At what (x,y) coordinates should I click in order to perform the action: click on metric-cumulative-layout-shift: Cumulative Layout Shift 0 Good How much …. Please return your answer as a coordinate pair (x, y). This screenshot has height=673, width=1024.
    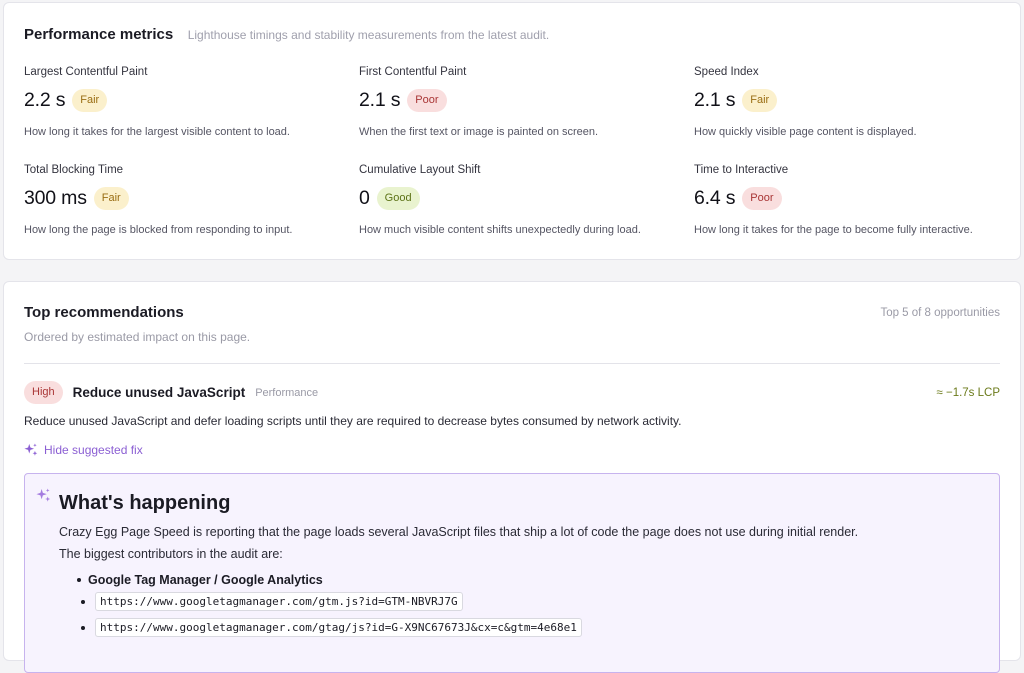
    Looking at the image, I should click on (519, 200).